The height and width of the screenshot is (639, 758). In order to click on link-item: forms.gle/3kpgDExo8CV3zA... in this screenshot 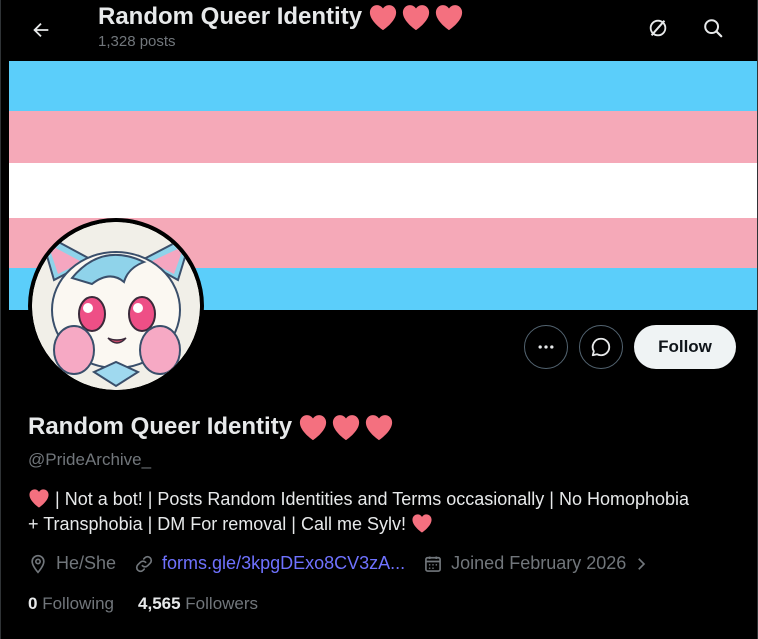, I will do `click(269, 563)`.